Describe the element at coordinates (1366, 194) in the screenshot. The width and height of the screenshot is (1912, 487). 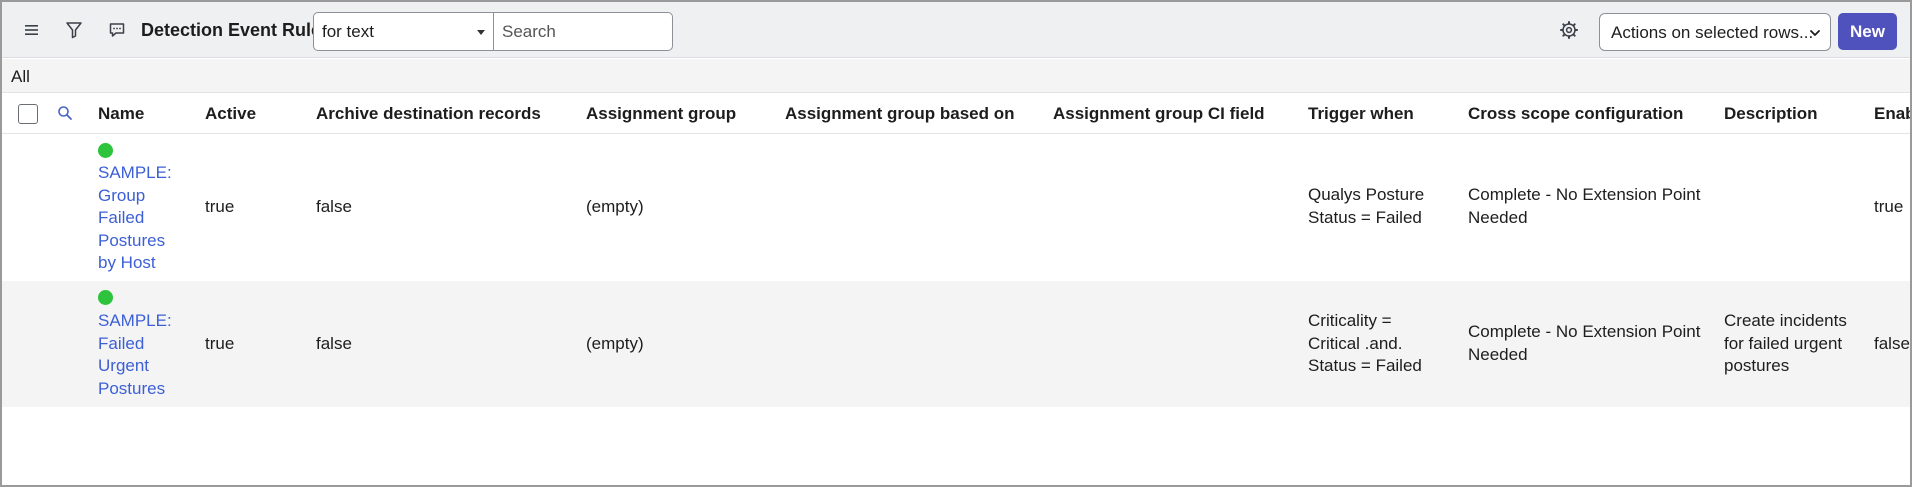
I see `trigger-when-line: Qualys Posture` at that location.